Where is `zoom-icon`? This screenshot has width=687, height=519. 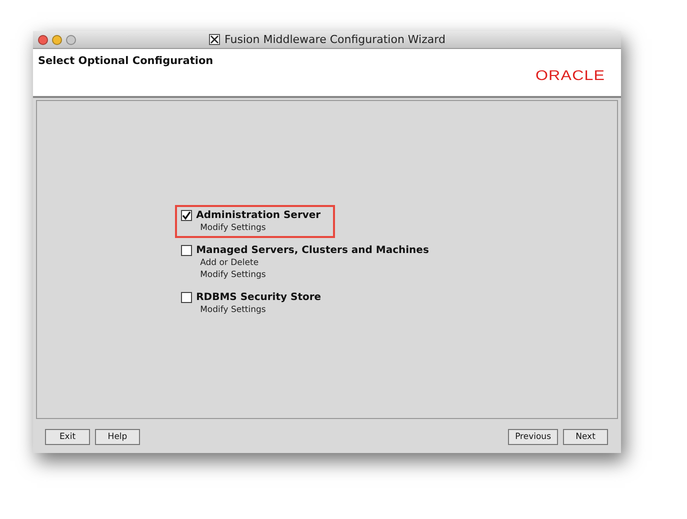
zoom-icon is located at coordinates (71, 39).